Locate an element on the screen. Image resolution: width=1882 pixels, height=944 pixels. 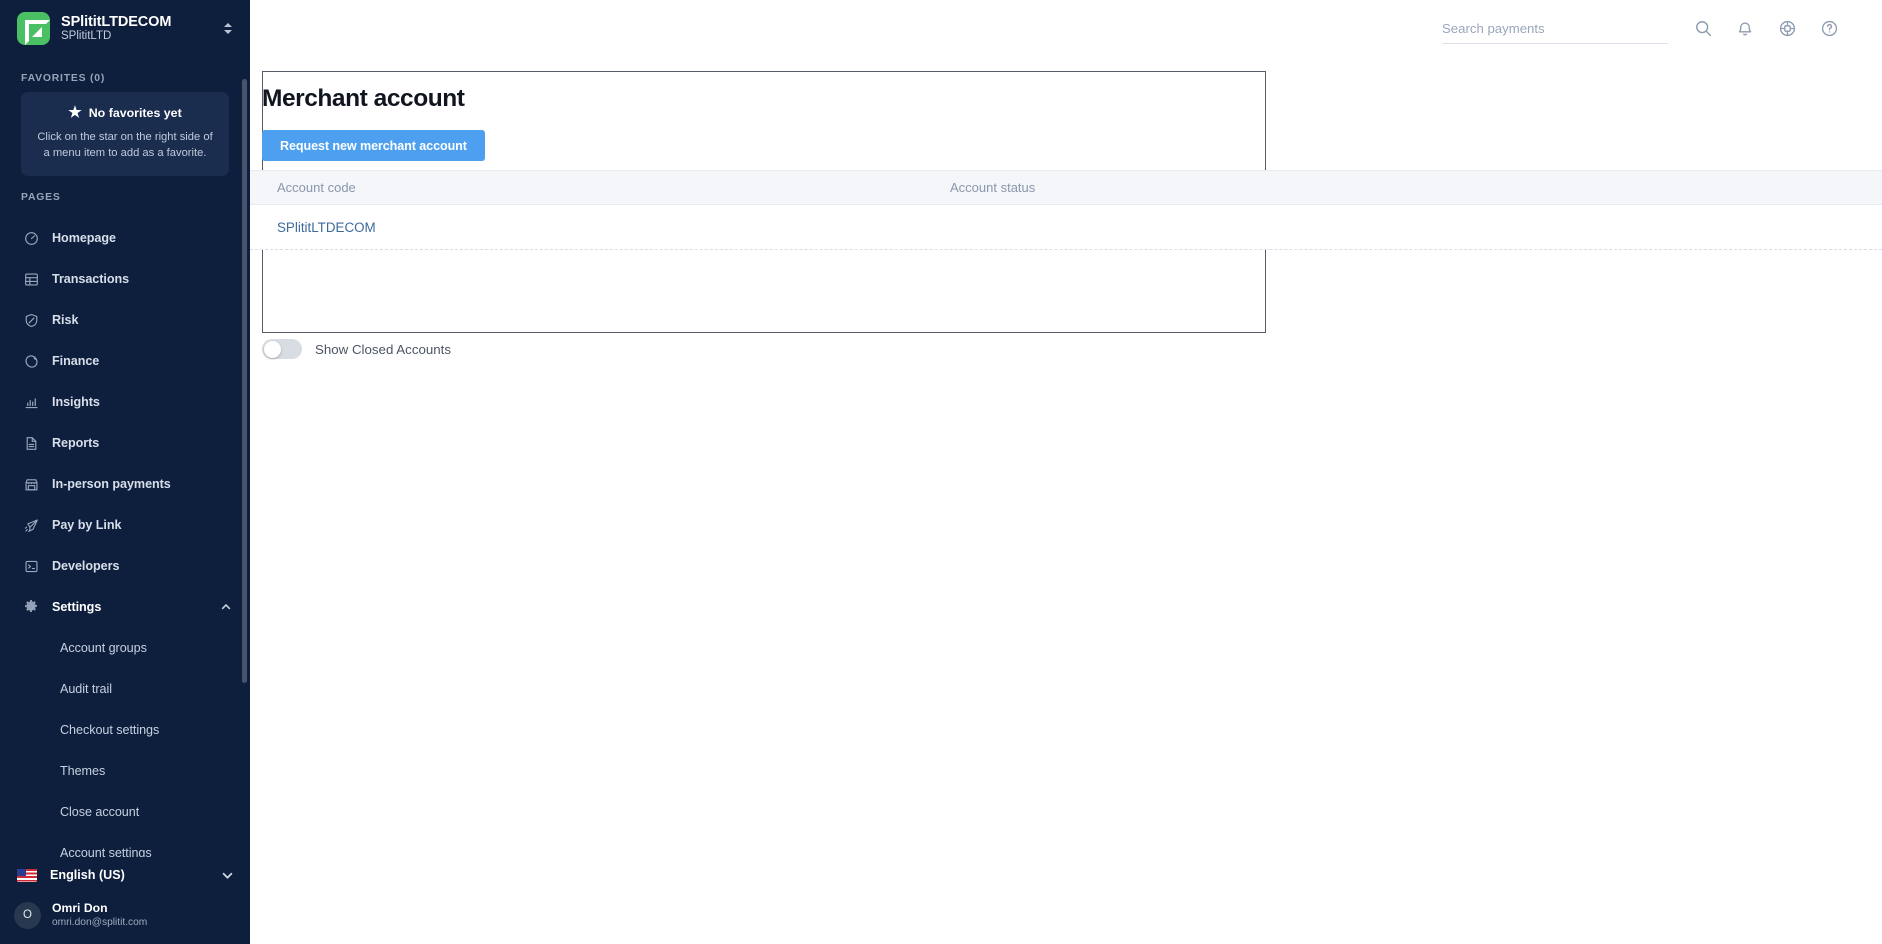
sidebar-item-label: Account settings is located at coordinates (106, 851).